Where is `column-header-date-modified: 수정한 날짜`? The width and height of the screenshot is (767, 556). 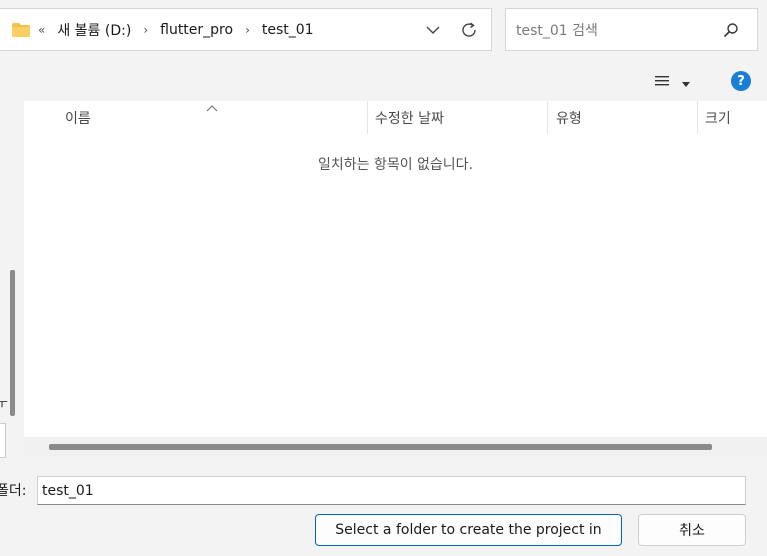
column-header-date-modified: 수정한 날짜 is located at coordinates (409, 117).